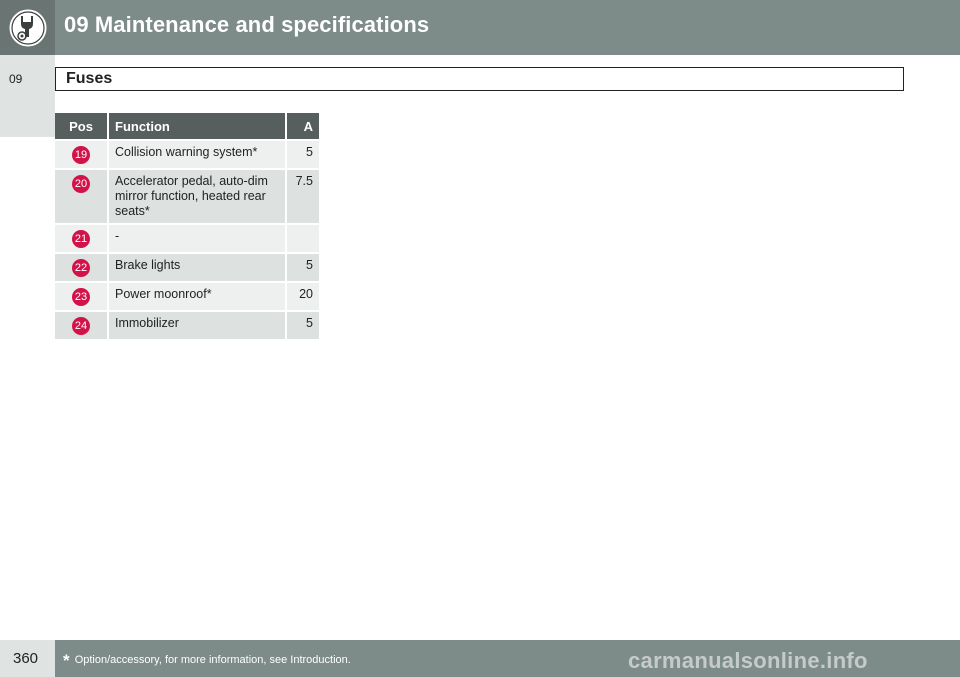 The image size is (960, 677). Describe the element at coordinates (81, 268) in the screenshot. I see `fuse-position-badge: 22` at that location.